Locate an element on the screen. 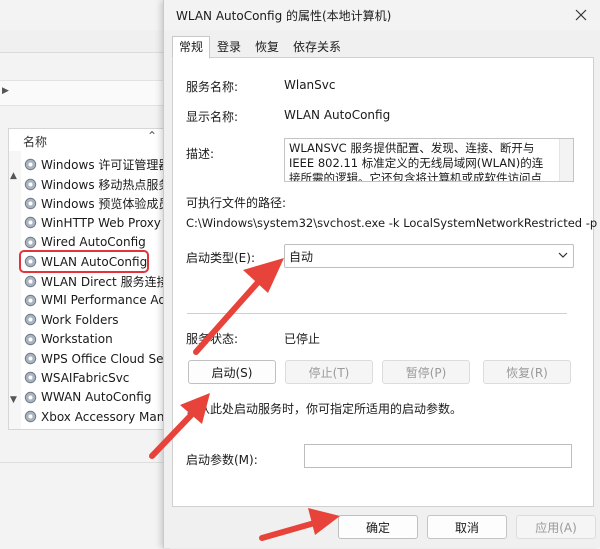 The width and height of the screenshot is (600, 549). service-name: WLAN AutoConfig is located at coordinates (94, 261).